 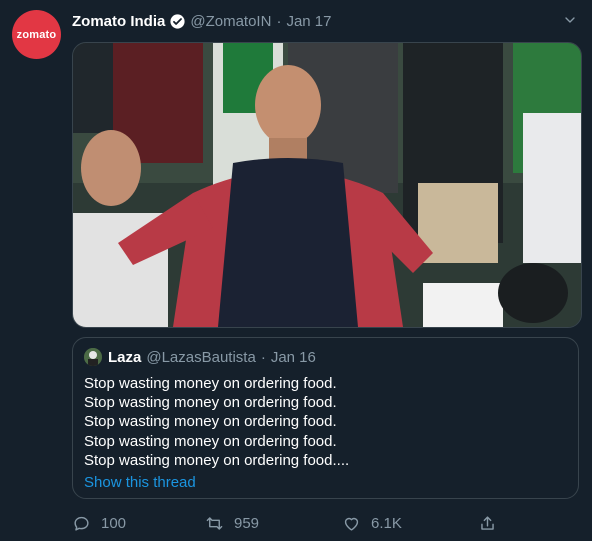 What do you see at coordinates (247, 523) in the screenshot?
I see `retweet-count: 959` at bounding box center [247, 523].